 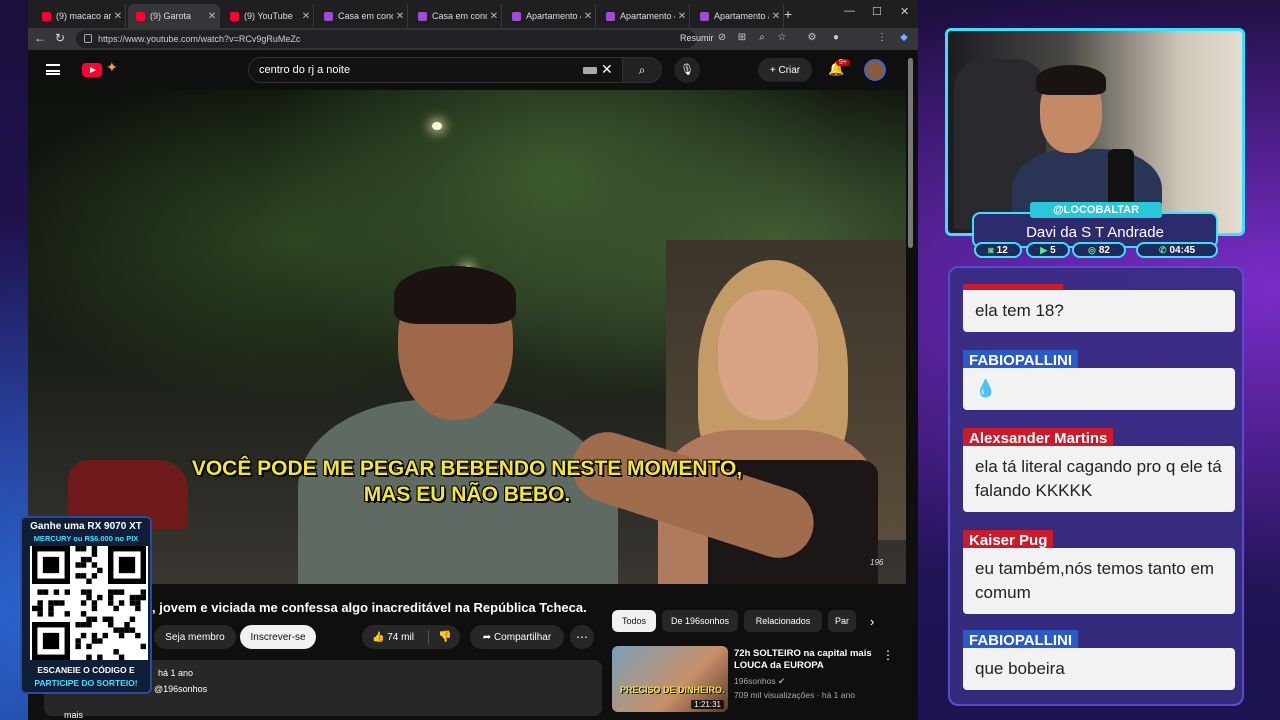 I want to click on browser-tab: (9) Garota ✕, so click(x=174, y=16).